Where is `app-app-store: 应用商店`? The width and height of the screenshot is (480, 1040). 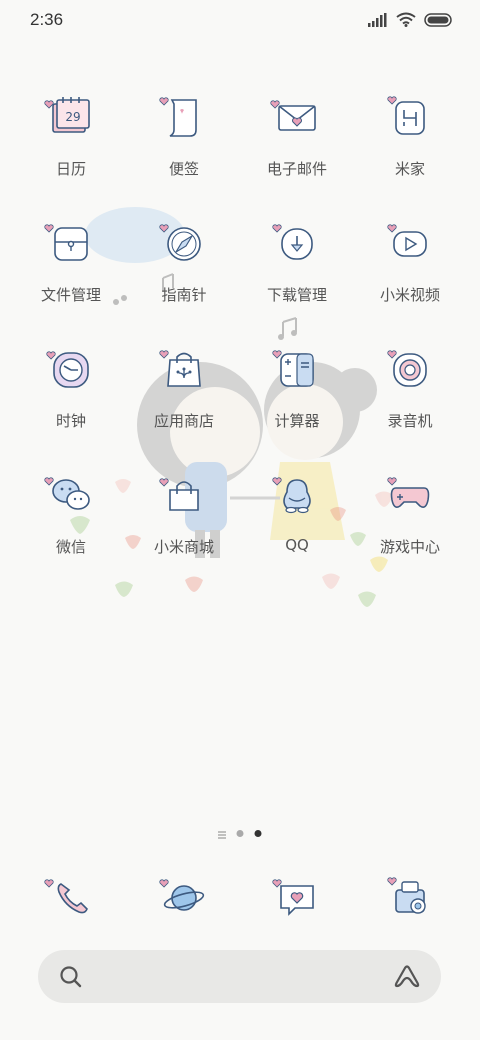 app-app-store: 应用商店 is located at coordinates (184, 392).